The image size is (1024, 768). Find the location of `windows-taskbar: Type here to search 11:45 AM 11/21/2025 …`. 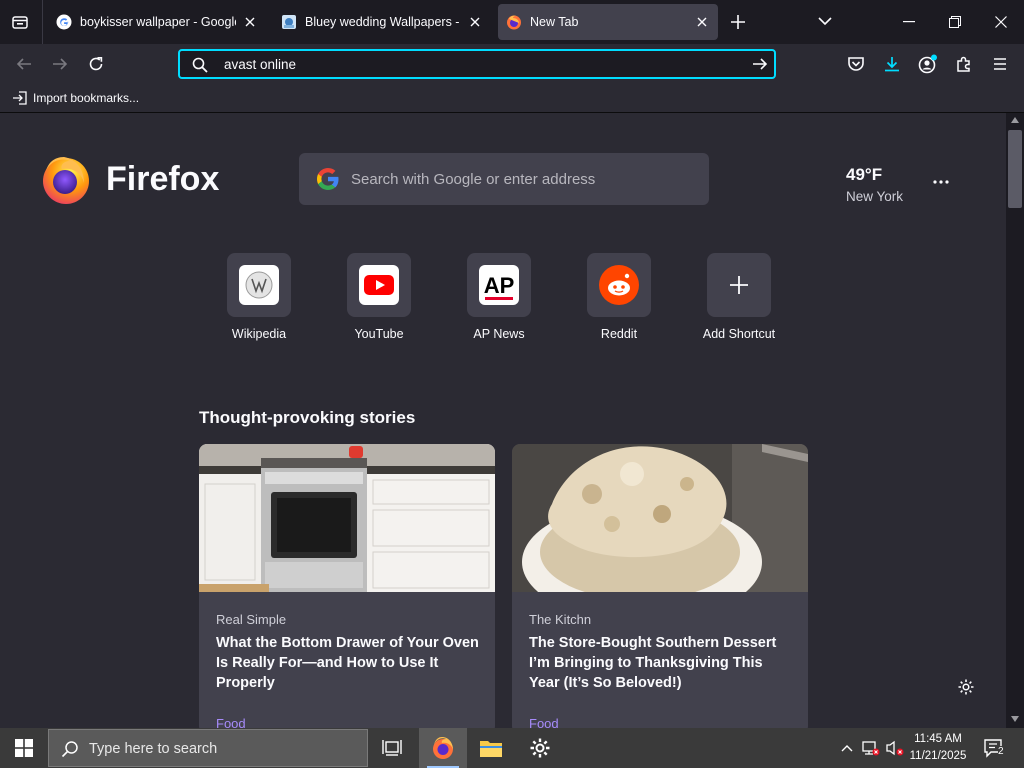

windows-taskbar: Type here to search 11:45 AM 11/21/2025 … is located at coordinates (512, 748).